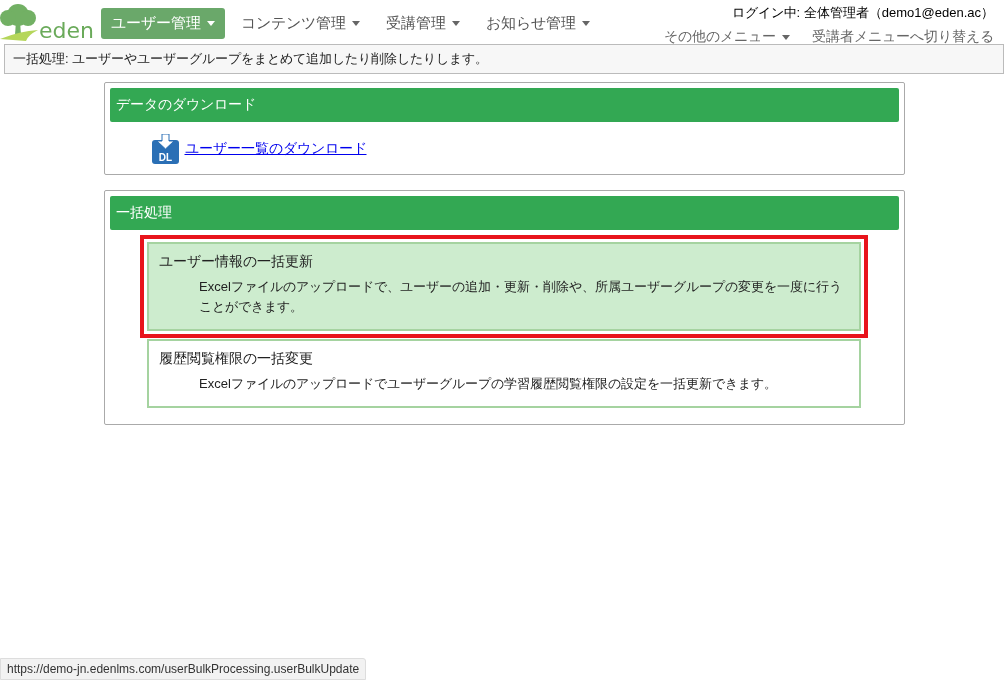  I want to click on nav-menu-tab: コンテンツ管理, so click(300, 23).